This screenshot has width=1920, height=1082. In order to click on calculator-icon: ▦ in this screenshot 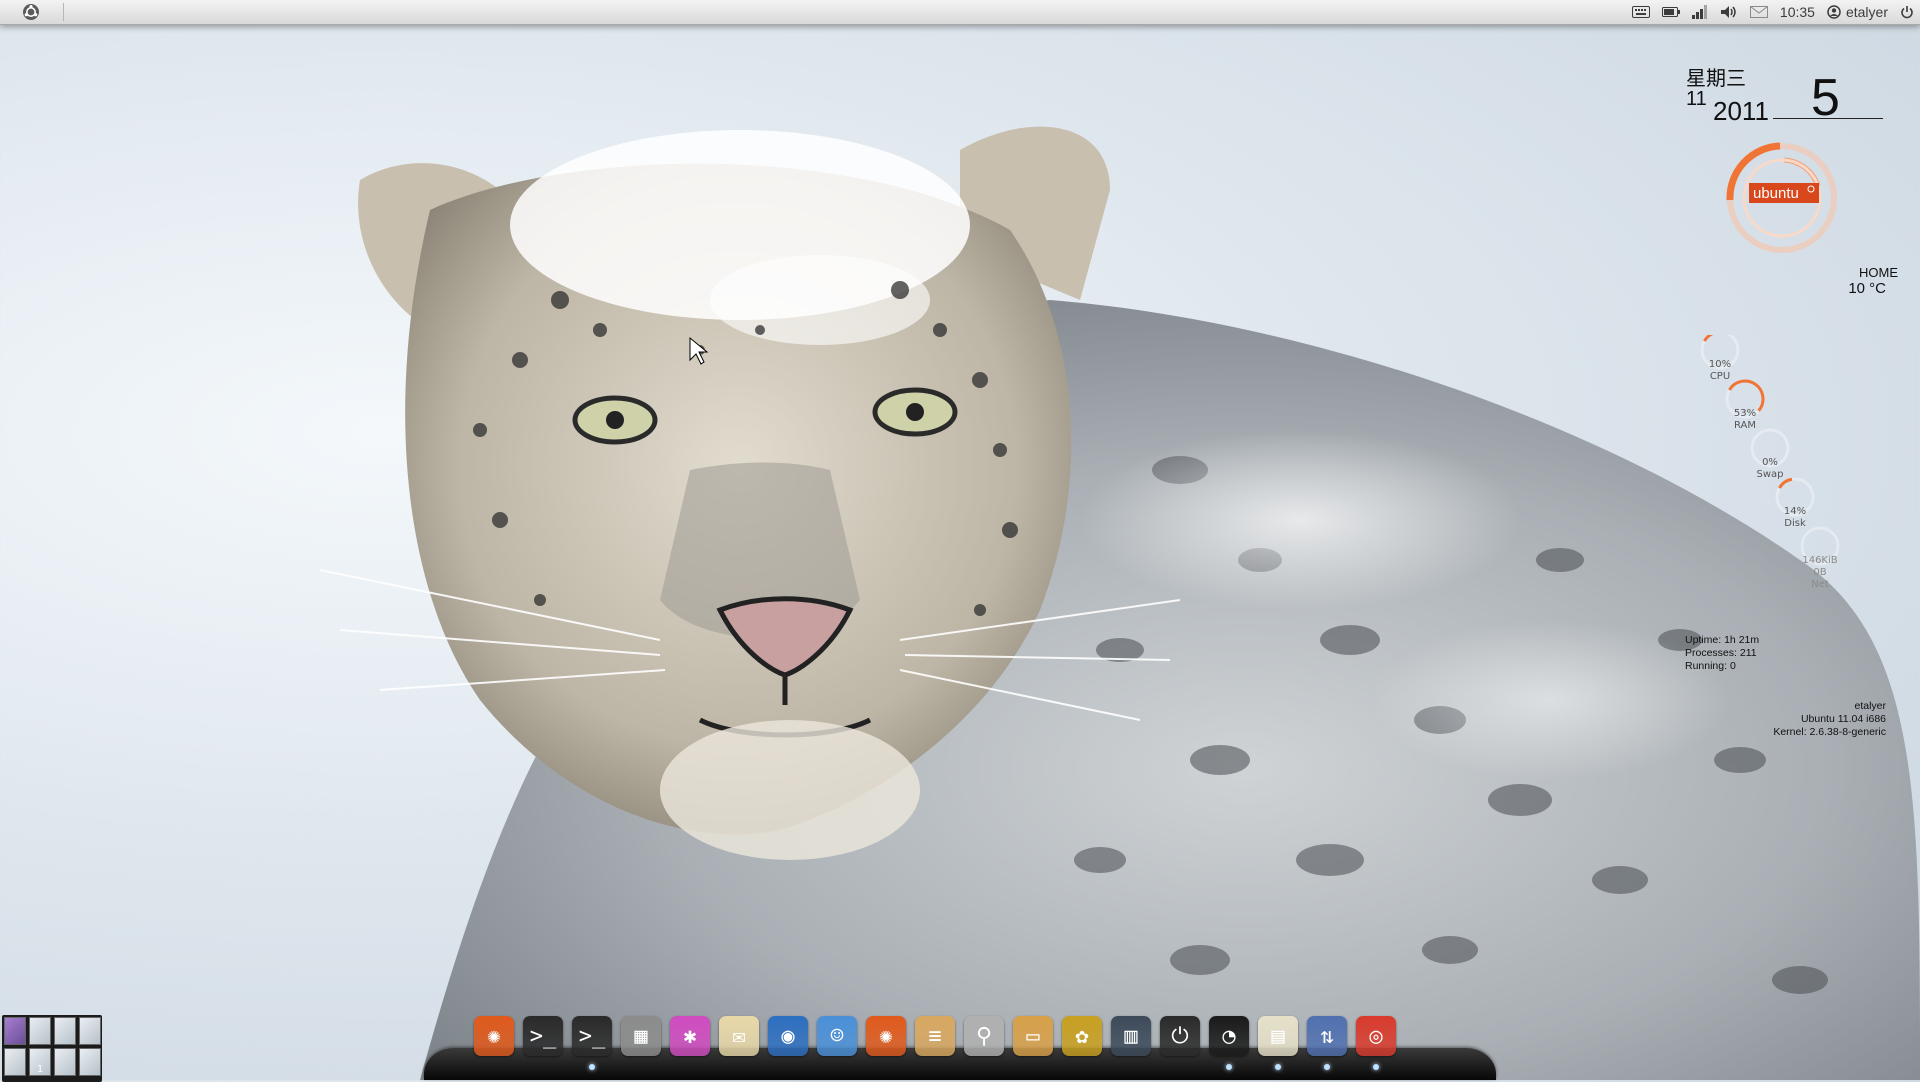, I will do `click(641, 1036)`.